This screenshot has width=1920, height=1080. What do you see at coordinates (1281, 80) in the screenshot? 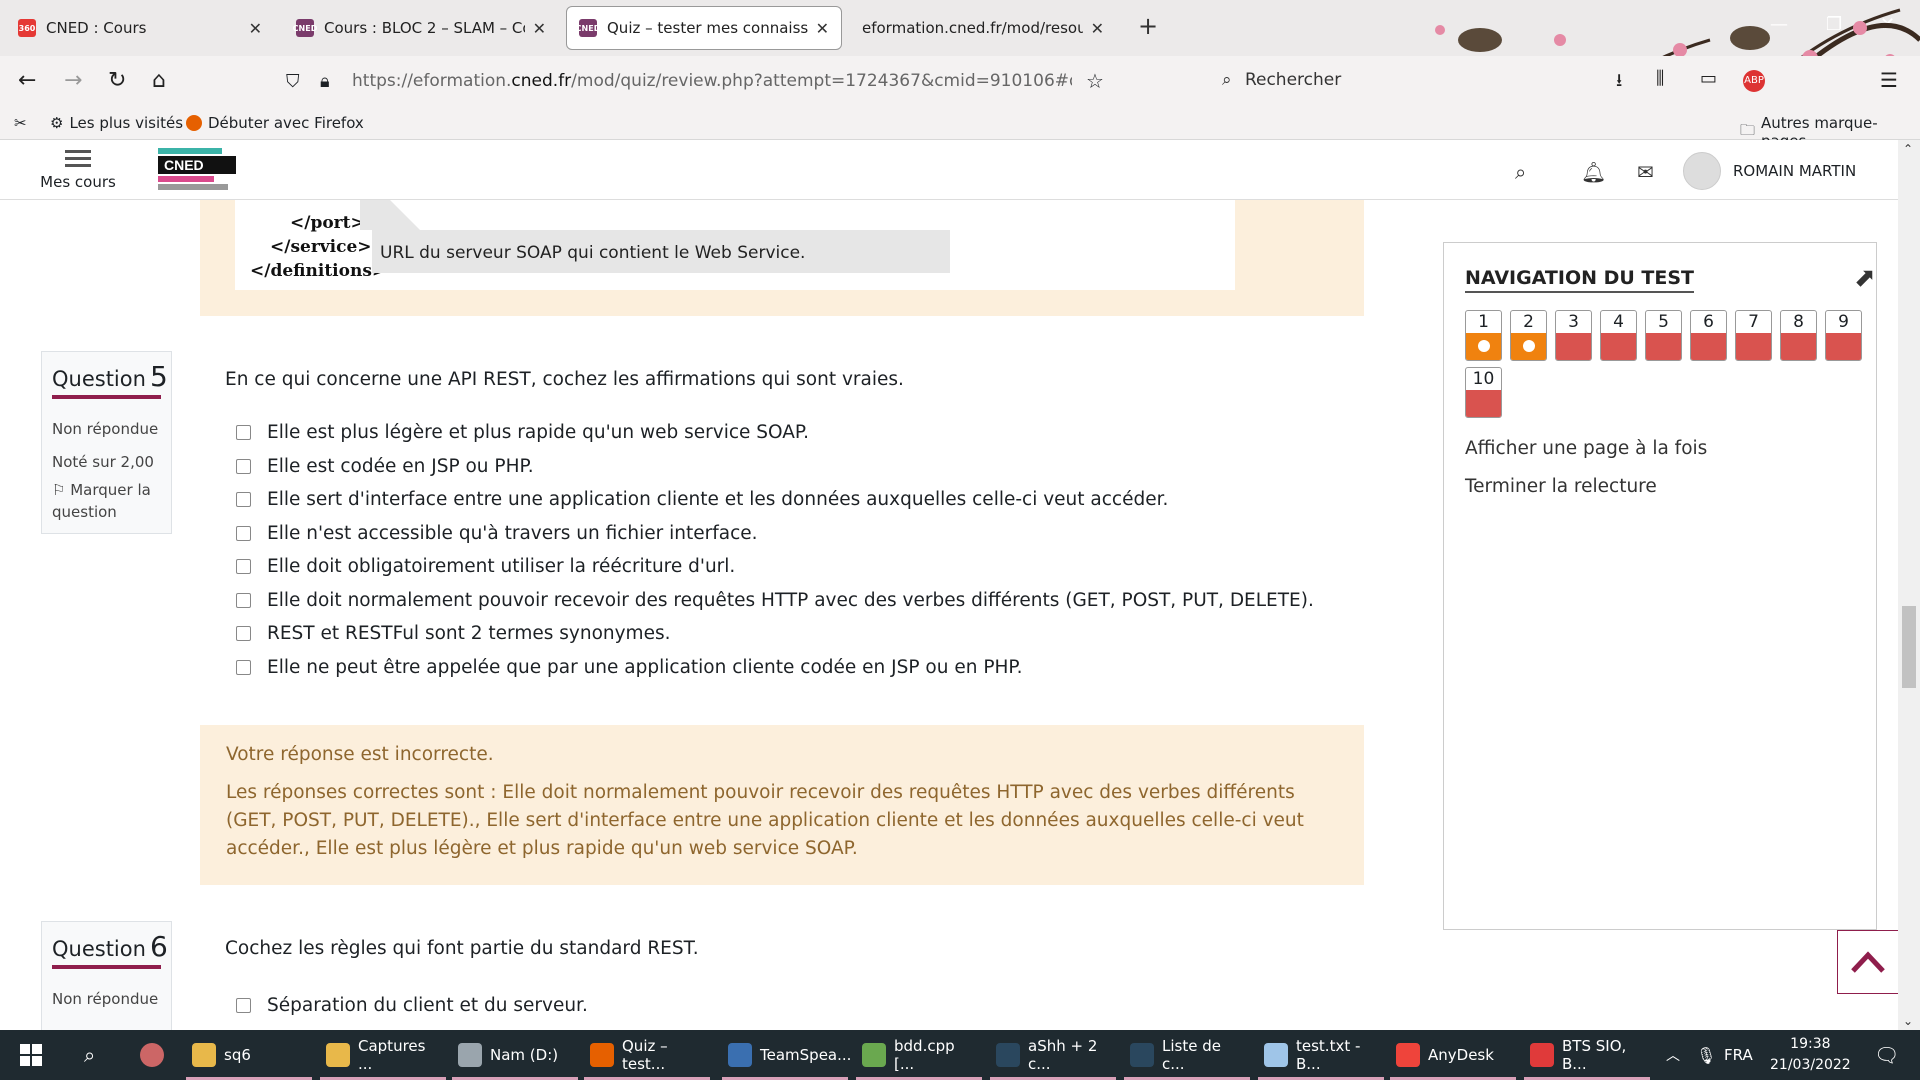
I see `search-field: ⌕ Rechercher` at bounding box center [1281, 80].